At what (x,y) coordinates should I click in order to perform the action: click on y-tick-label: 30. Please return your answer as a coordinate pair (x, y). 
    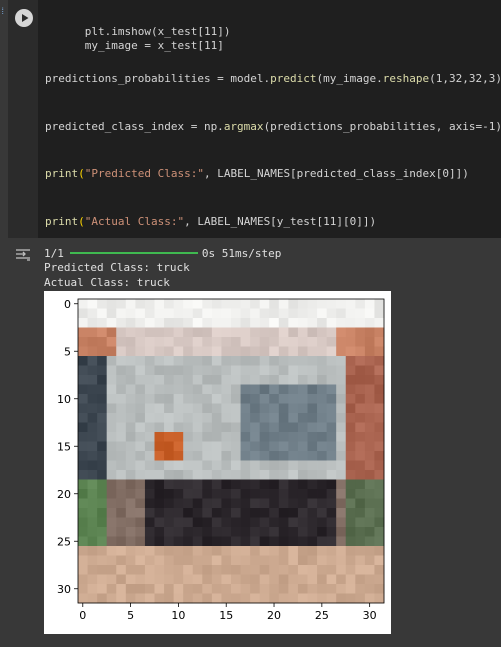
    Looking at the image, I should click on (64, 589).